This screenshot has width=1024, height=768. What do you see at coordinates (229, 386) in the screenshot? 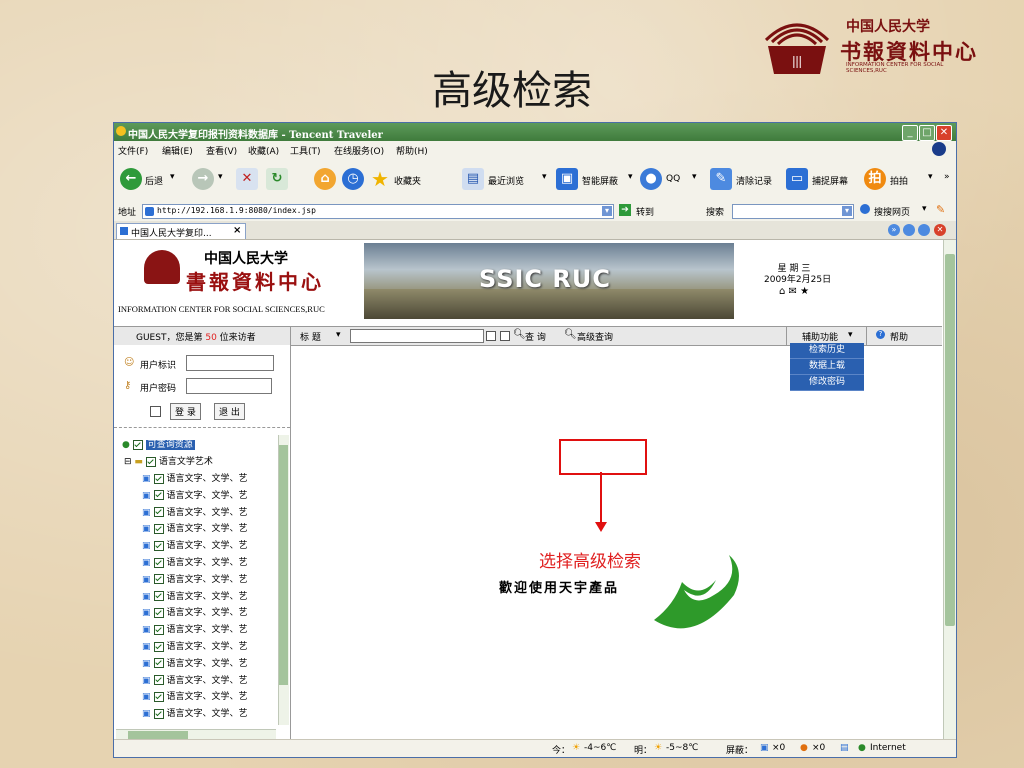
I see `password-input` at bounding box center [229, 386].